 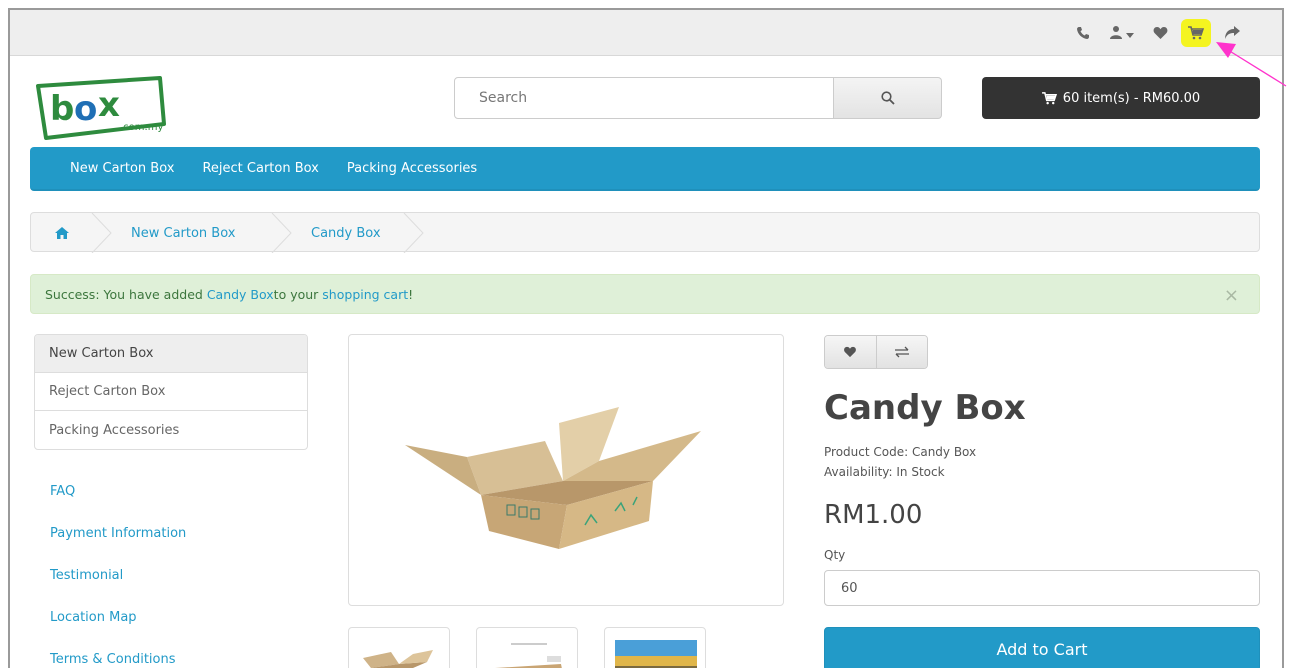 I want to click on alert-middle: to your, so click(x=296, y=294).